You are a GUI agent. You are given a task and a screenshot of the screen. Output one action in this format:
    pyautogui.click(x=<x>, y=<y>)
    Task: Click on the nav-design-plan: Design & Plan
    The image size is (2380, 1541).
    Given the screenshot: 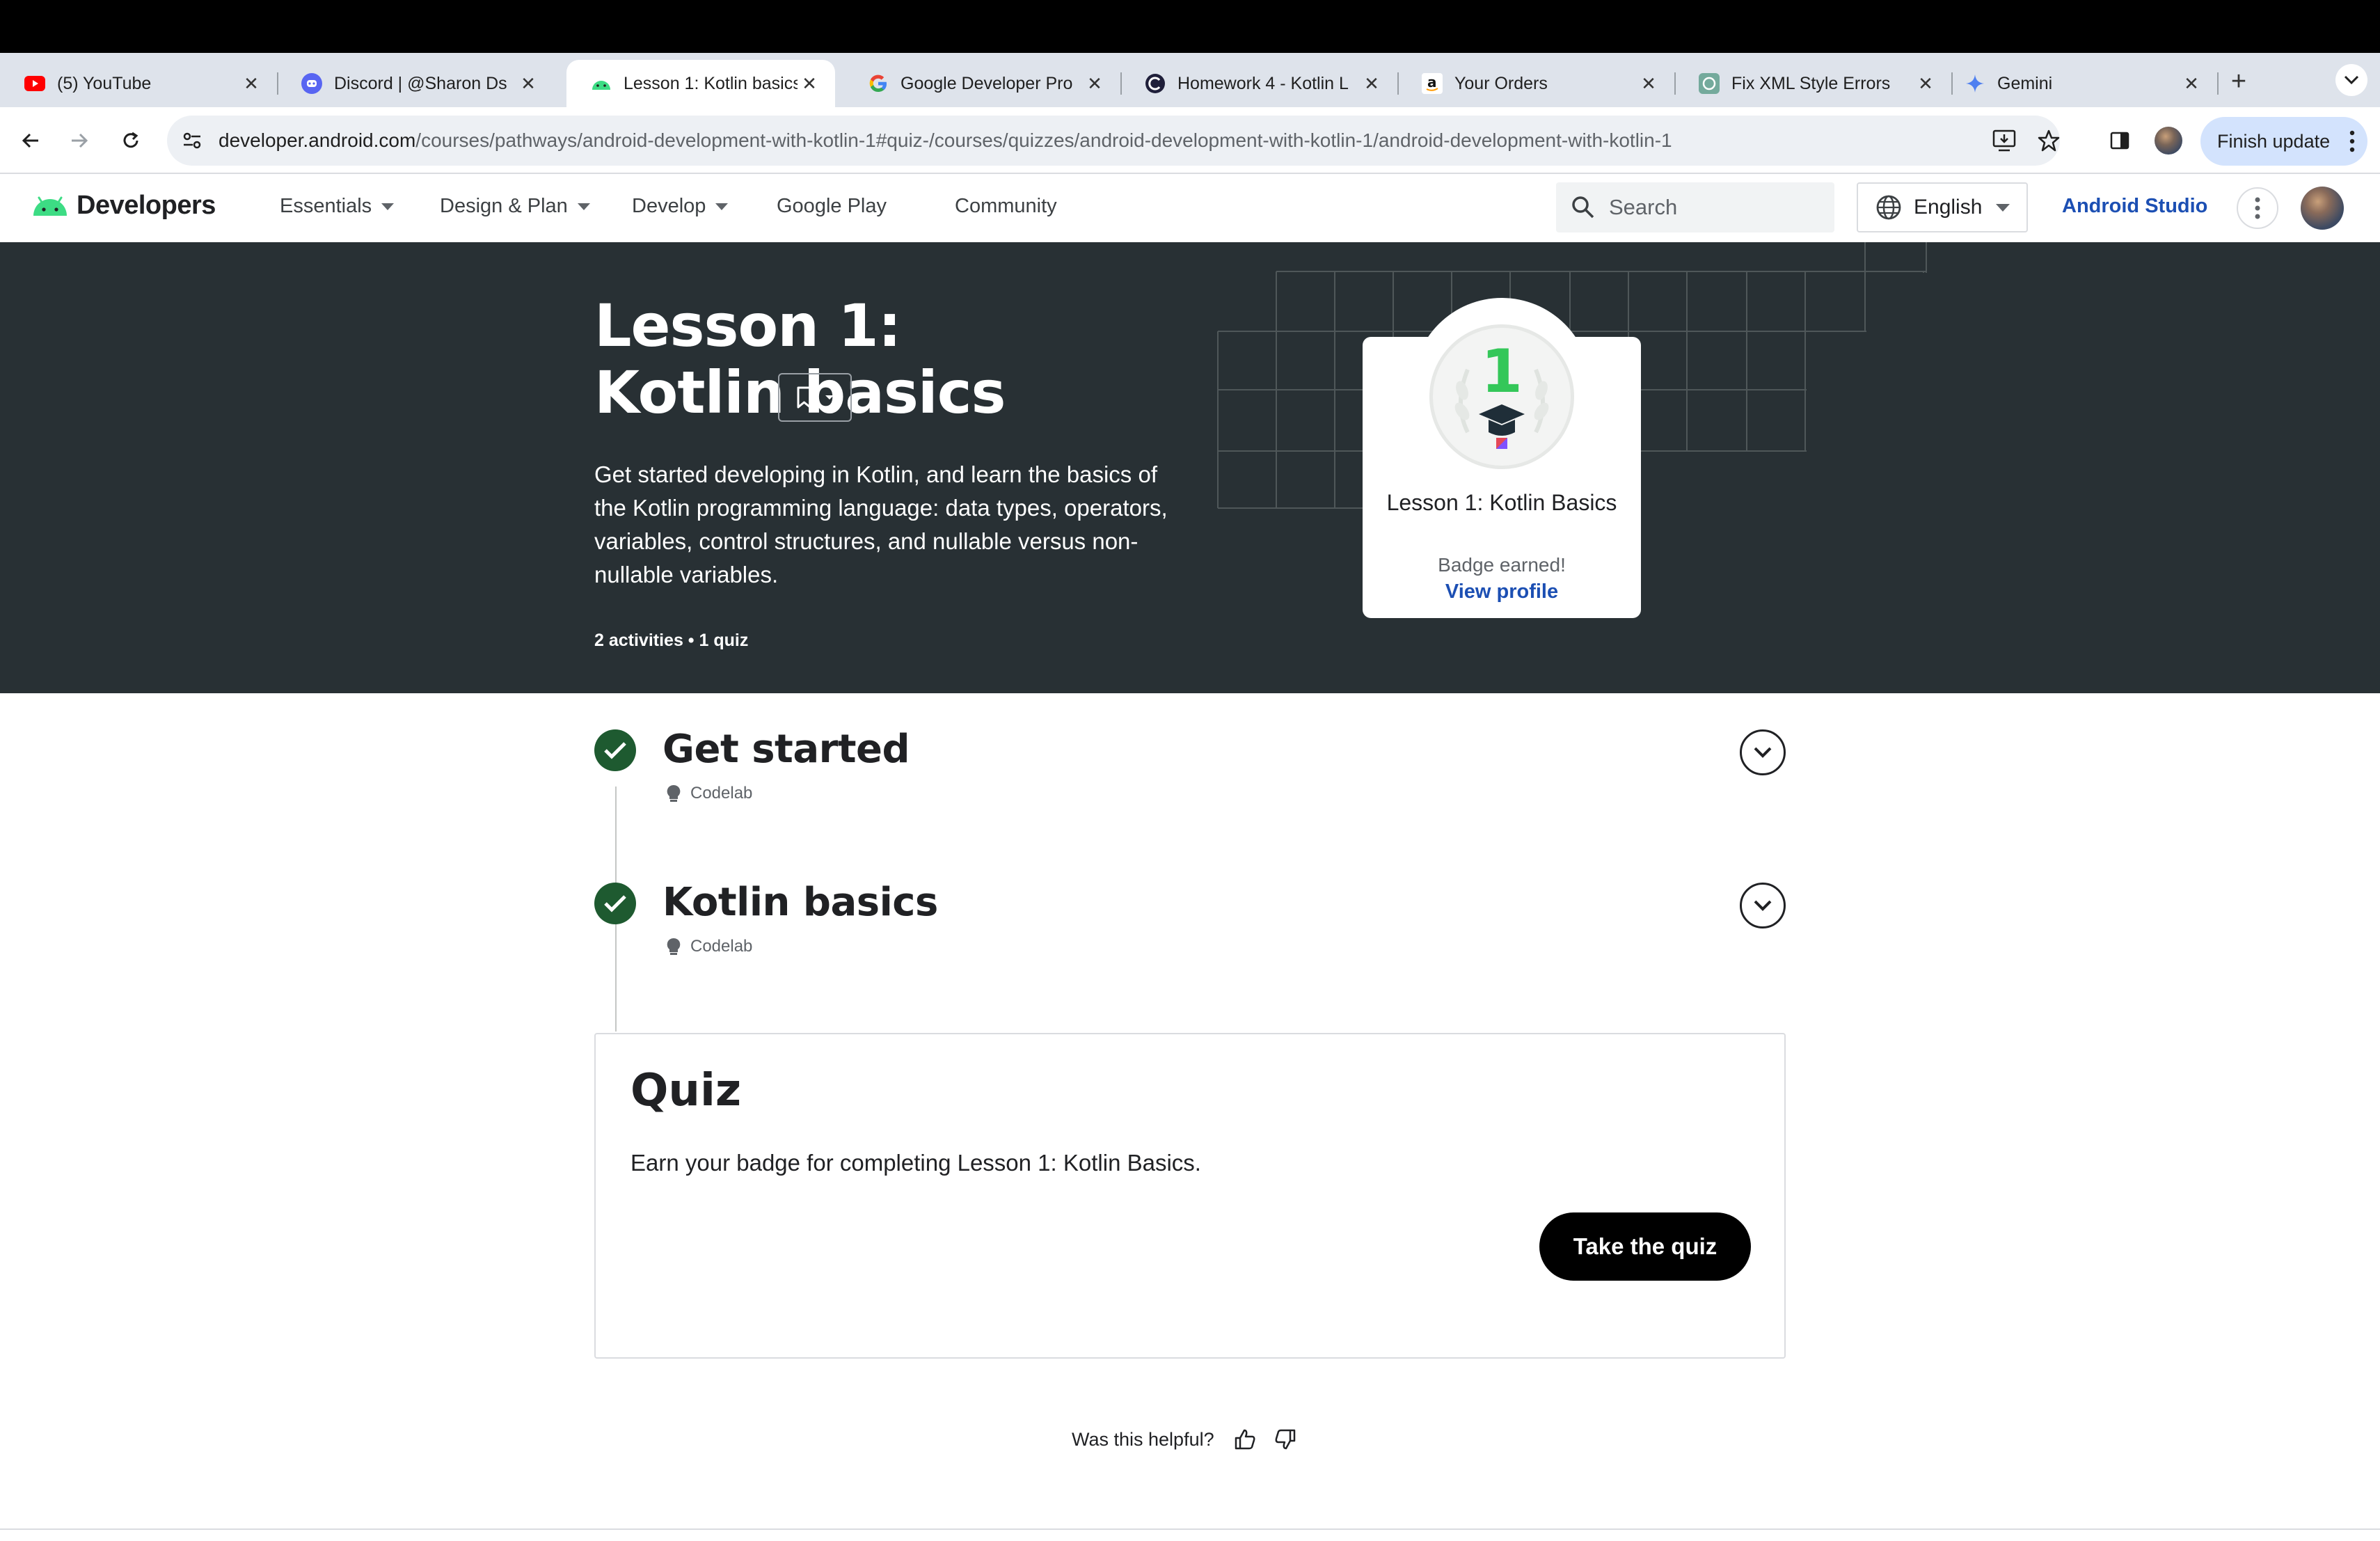 What is the action you would take?
    pyautogui.click(x=515, y=206)
    